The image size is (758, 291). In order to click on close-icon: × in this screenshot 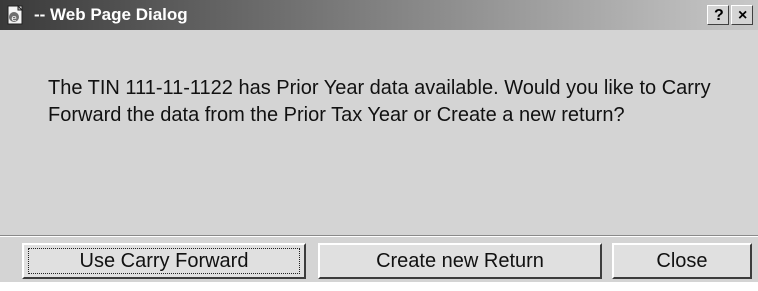, I will do `click(743, 15)`.